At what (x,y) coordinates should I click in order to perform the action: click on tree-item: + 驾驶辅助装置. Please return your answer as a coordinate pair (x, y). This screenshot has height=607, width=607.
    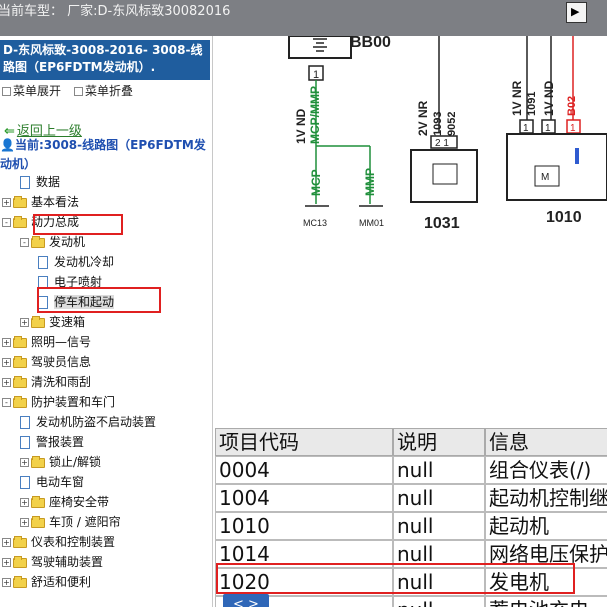
    Looking at the image, I should click on (52, 562).